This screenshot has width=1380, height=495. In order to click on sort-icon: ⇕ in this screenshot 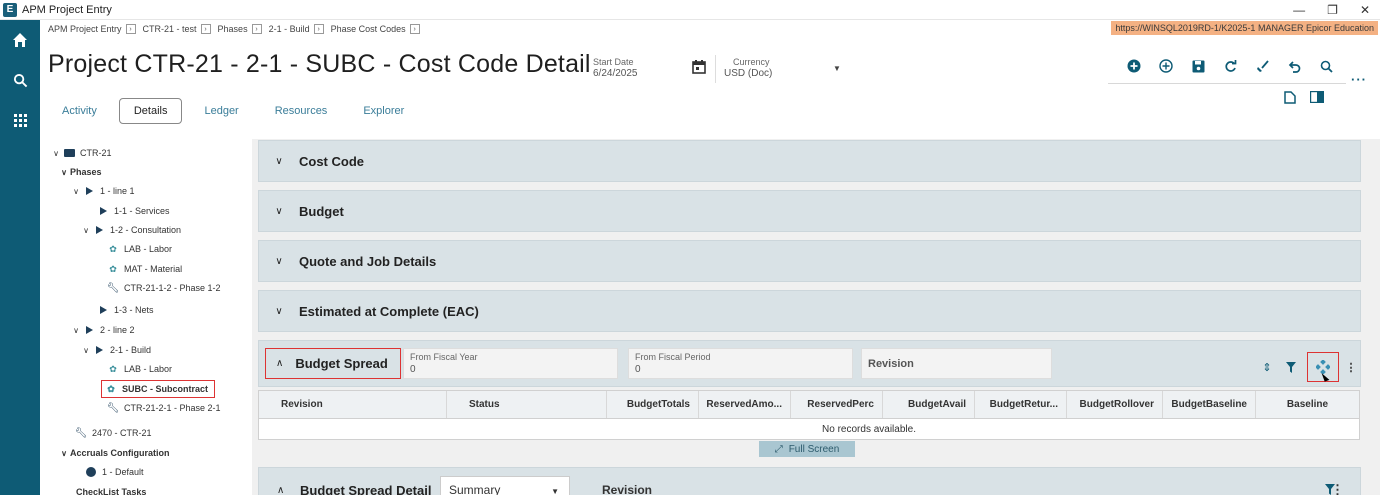, I will do `click(1267, 367)`.